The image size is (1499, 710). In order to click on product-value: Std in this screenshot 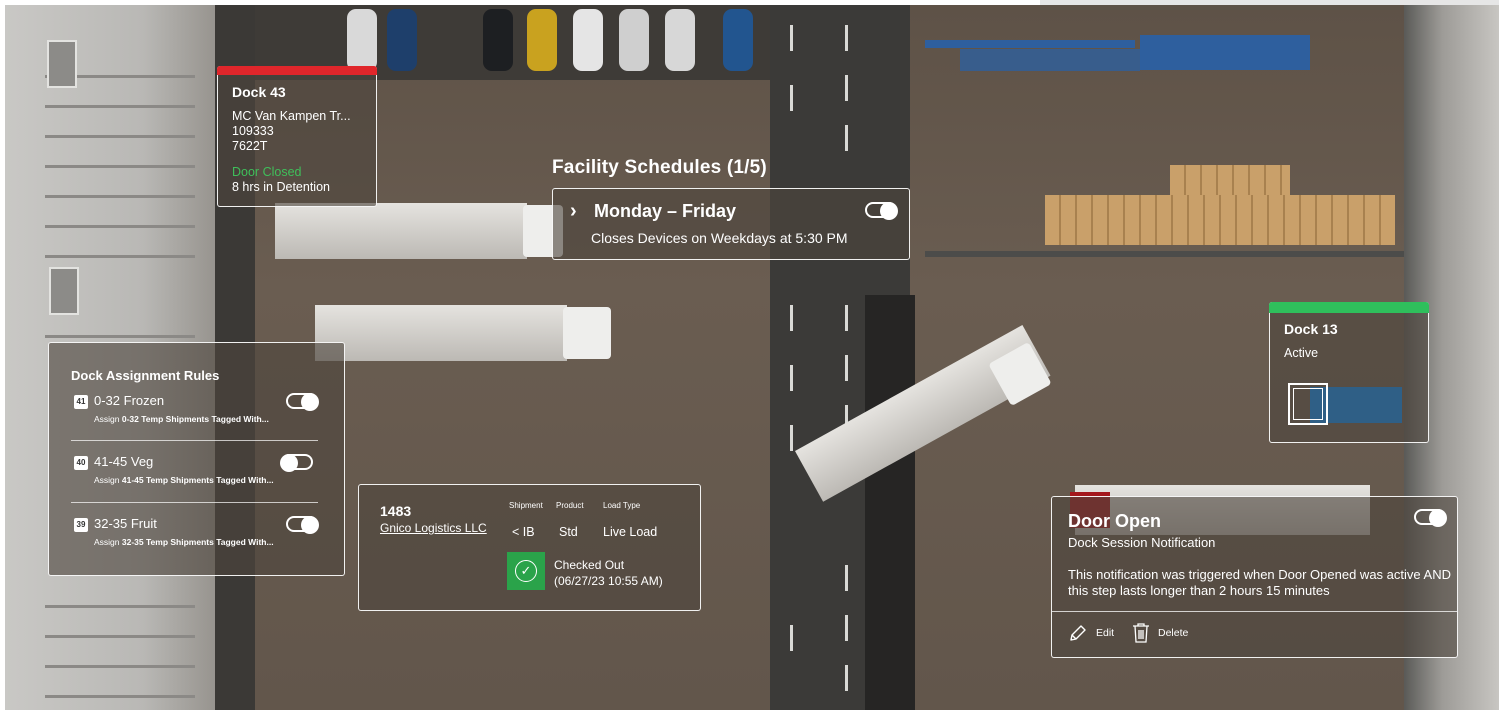, I will do `click(568, 532)`.